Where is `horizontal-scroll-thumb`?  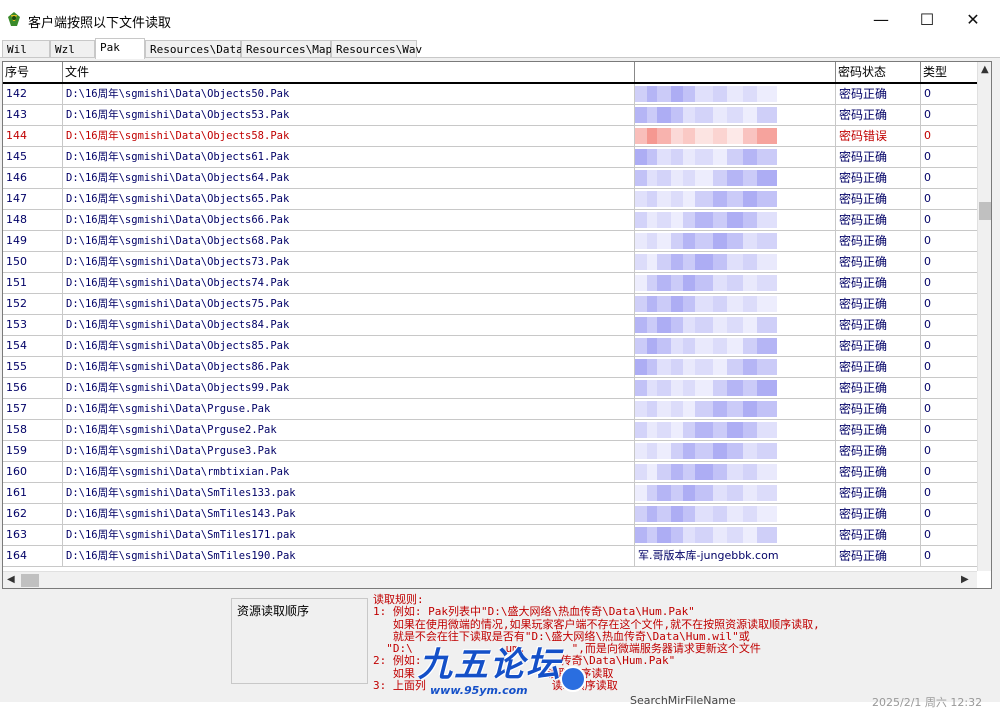
horizontal-scroll-thumb is located at coordinates (30, 580).